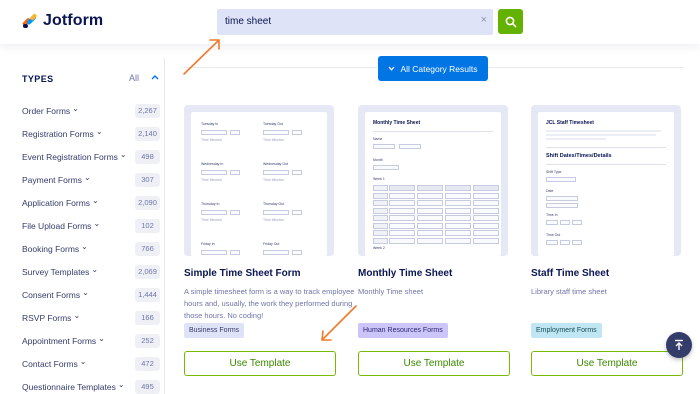 The image size is (700, 394). What do you see at coordinates (147, 341) in the screenshot?
I see `category-count-badge: 252` at bounding box center [147, 341].